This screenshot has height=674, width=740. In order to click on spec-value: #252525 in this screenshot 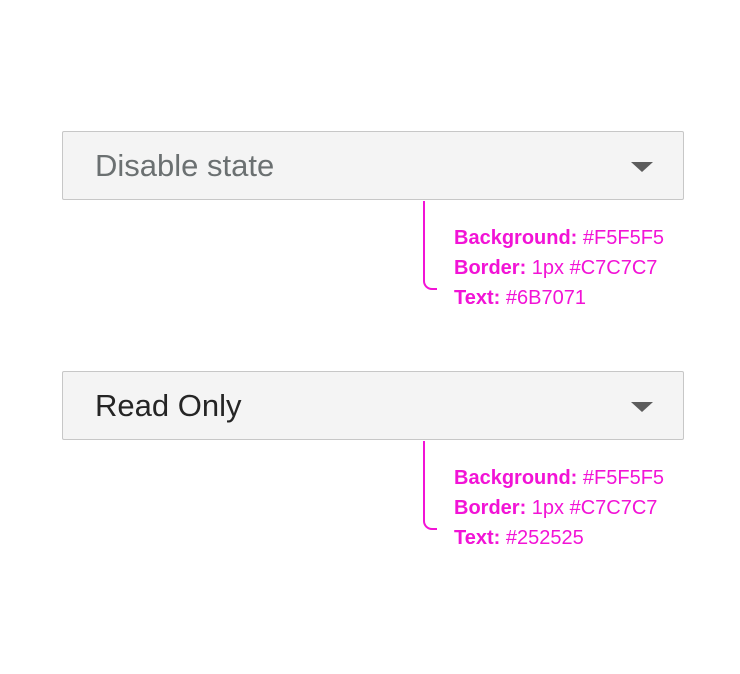, I will do `click(542, 538)`.